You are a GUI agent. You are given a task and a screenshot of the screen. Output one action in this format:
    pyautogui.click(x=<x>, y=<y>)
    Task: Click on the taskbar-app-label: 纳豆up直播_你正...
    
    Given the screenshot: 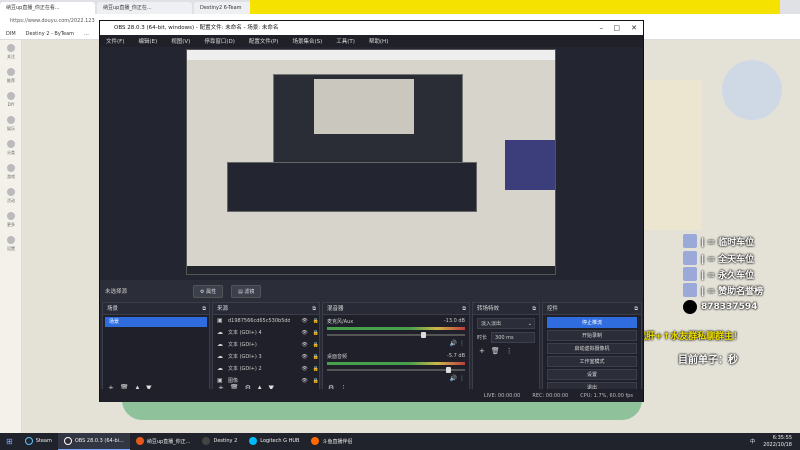 What is the action you would take?
    pyautogui.click(x=168, y=441)
    